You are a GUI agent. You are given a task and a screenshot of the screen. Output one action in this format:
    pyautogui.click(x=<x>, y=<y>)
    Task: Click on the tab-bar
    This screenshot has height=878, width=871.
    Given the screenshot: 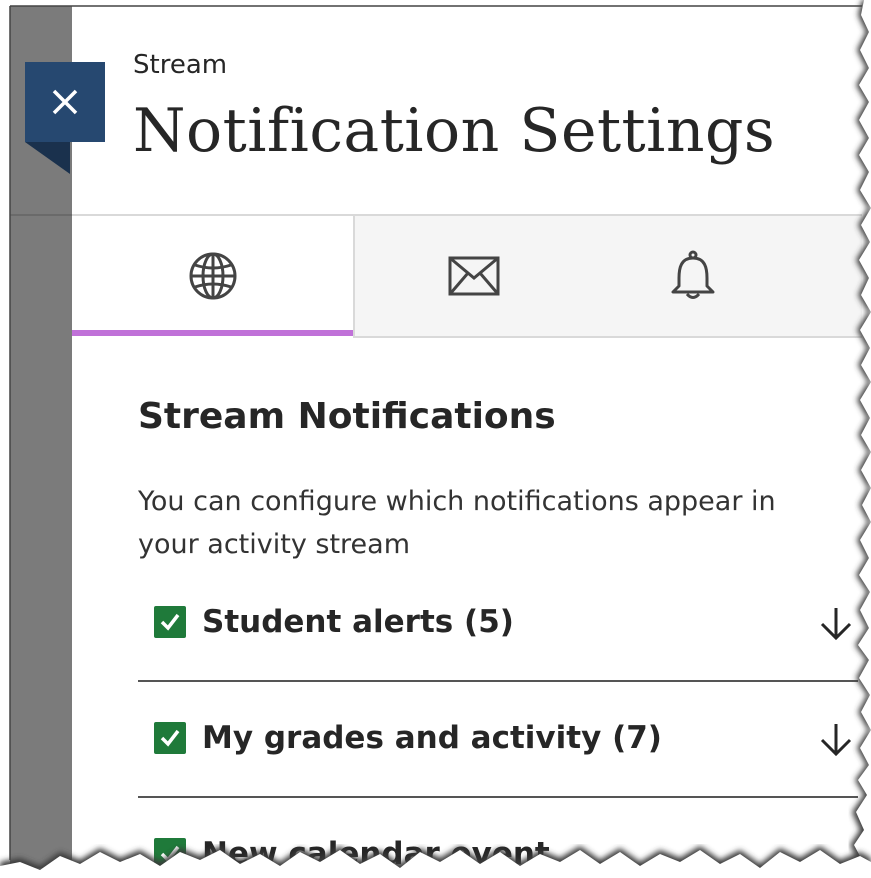 What is the action you would take?
    pyautogui.click(x=467, y=277)
    